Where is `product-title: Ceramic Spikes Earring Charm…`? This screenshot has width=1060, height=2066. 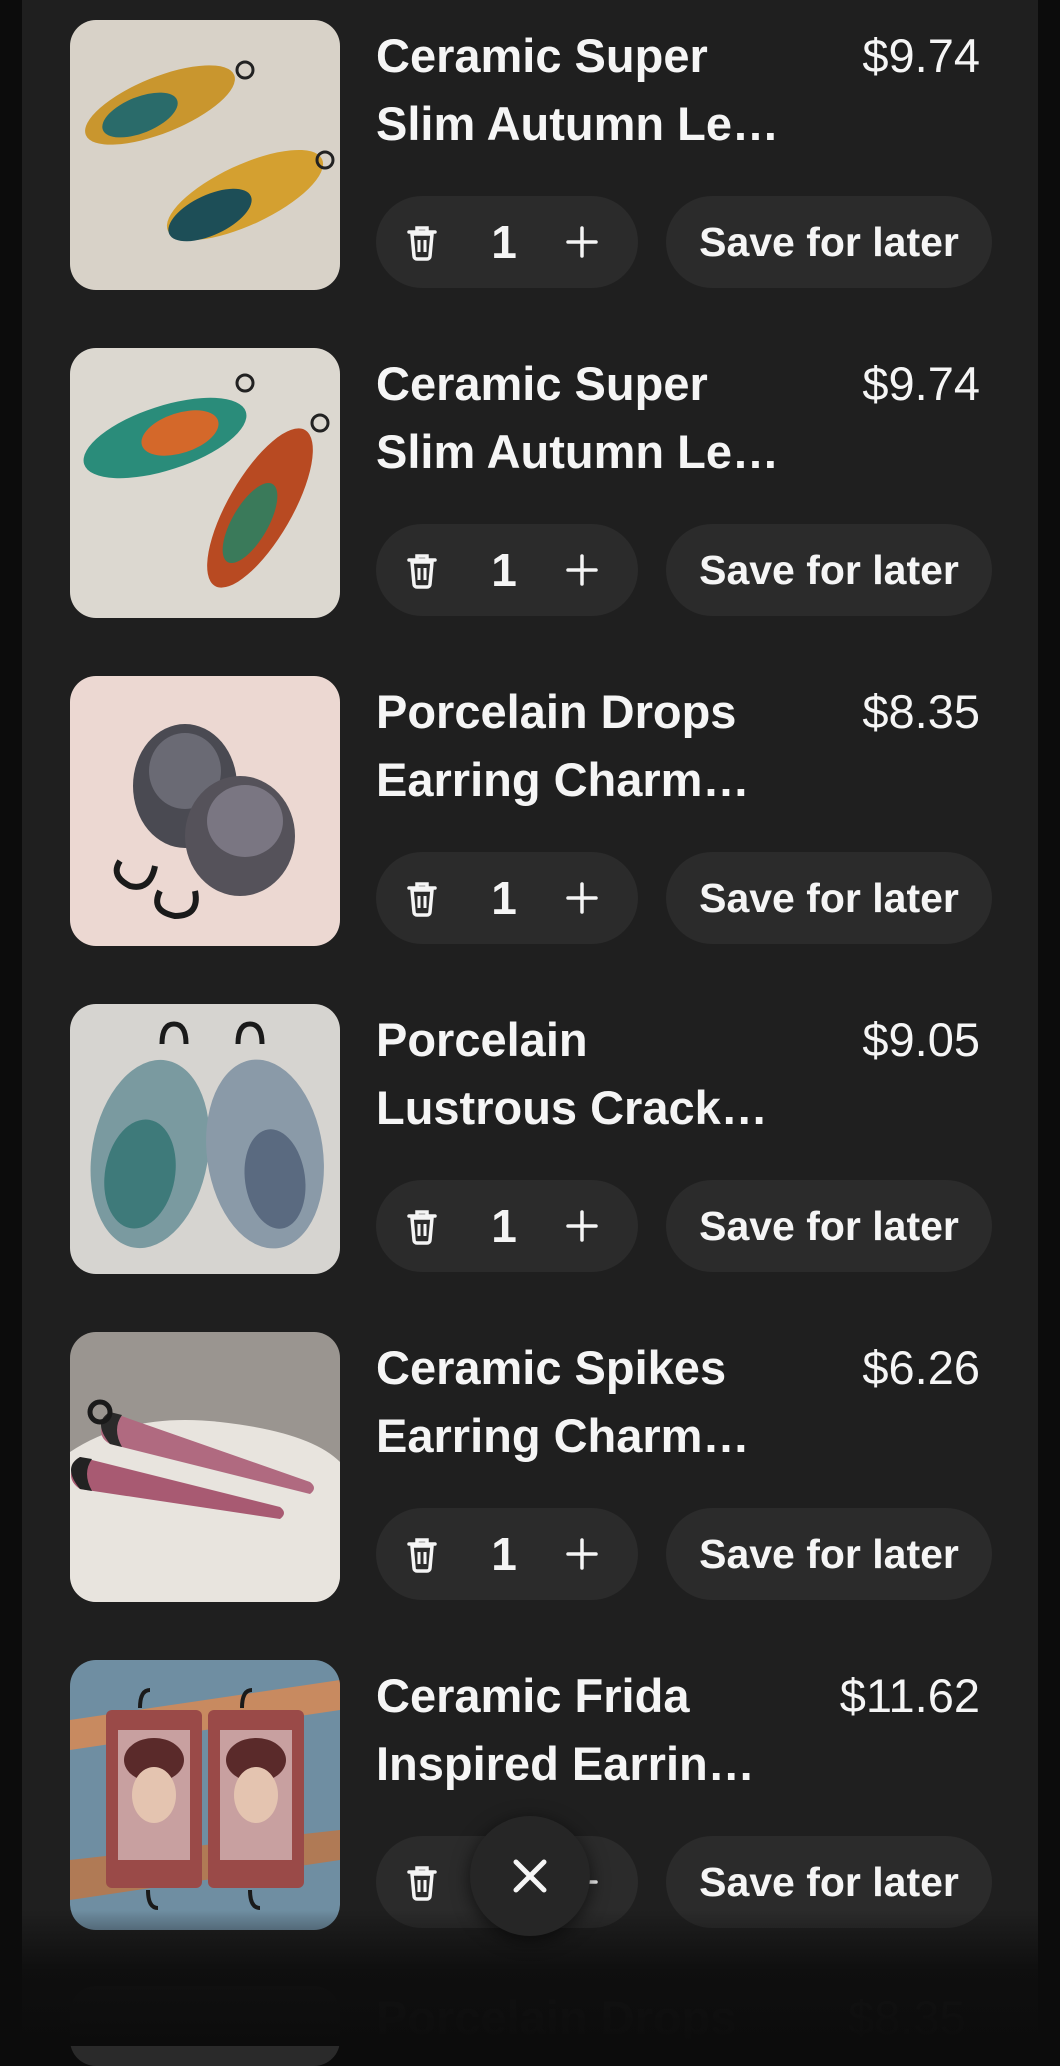 product-title: Ceramic Spikes Earring Charm… is located at coordinates (591, 1402).